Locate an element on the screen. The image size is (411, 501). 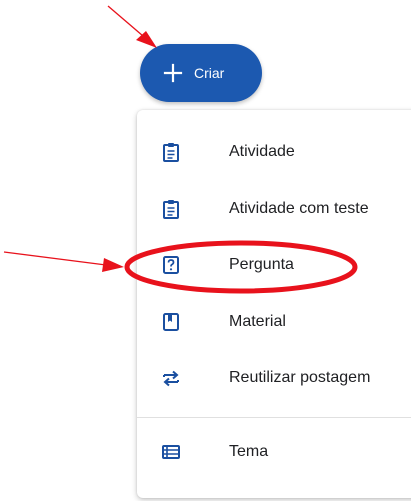
menu-item-label: Atividade is located at coordinates (262, 152).